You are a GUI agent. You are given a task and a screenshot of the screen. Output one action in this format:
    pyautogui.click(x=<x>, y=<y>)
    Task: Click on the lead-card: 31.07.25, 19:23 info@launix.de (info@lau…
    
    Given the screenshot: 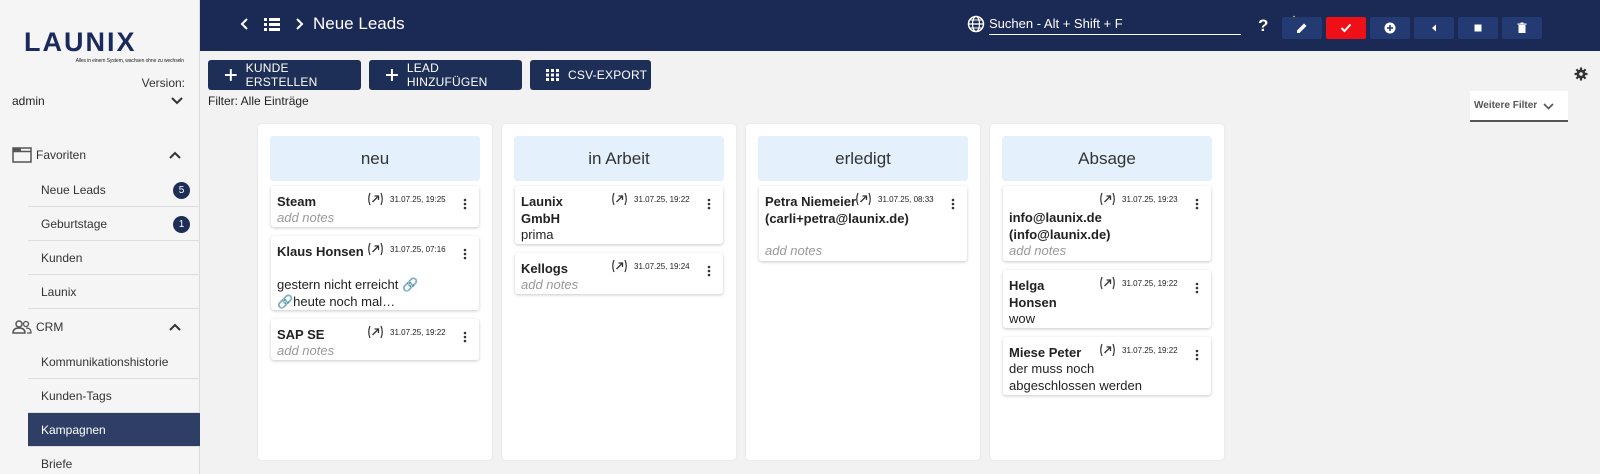 What is the action you would take?
    pyautogui.click(x=1107, y=223)
    